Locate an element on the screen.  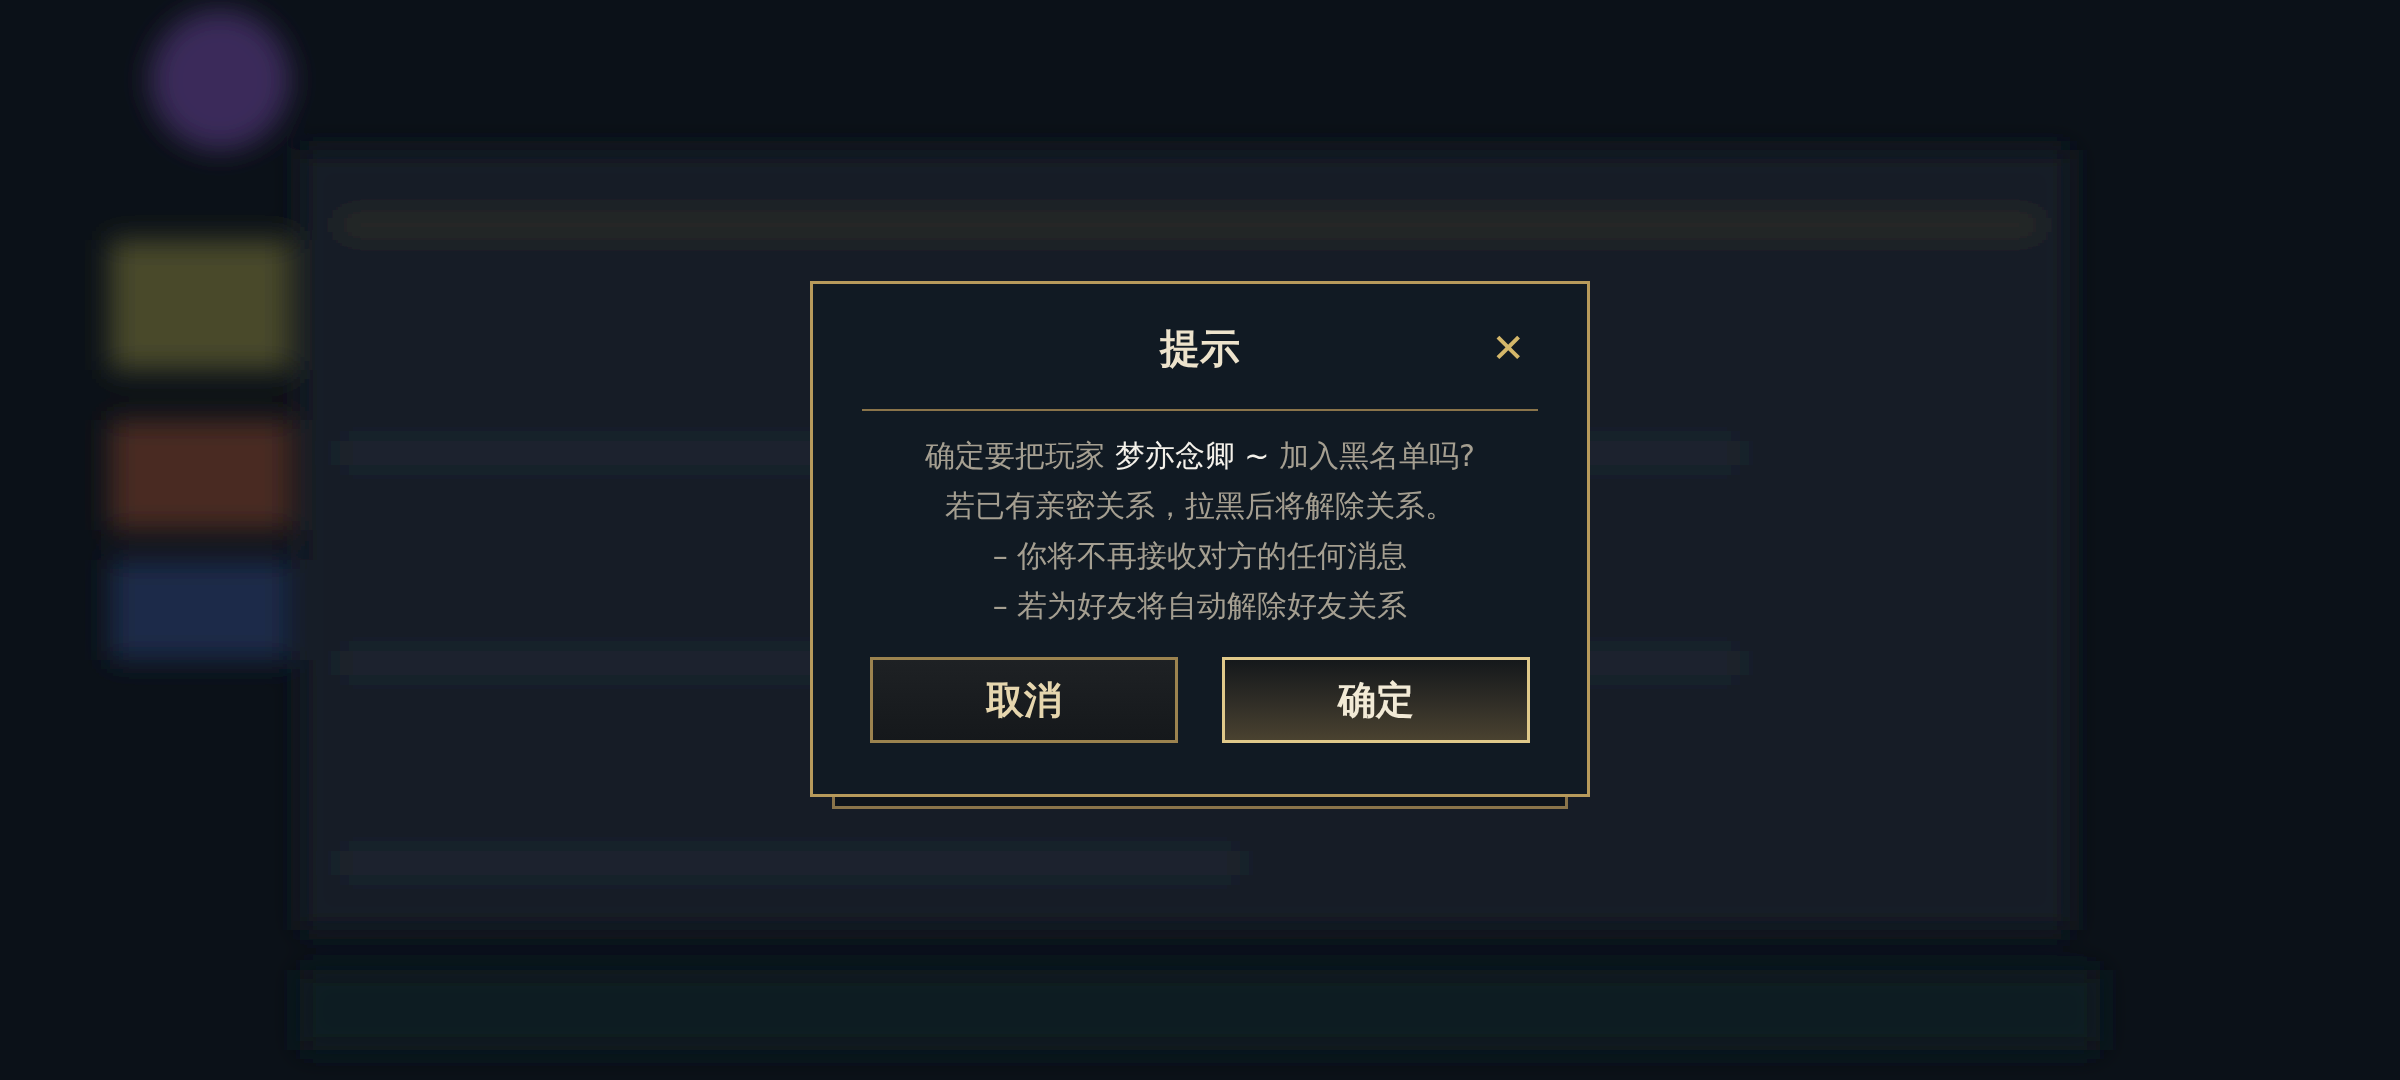
message-text: – 若为好友将自动解除好友关系 is located at coordinates (1200, 606).